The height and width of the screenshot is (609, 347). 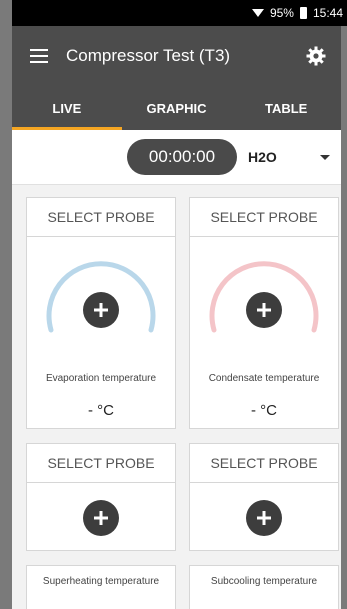 I want to click on evaporation-temperature-label: Evaporation temperature, so click(x=101, y=378).